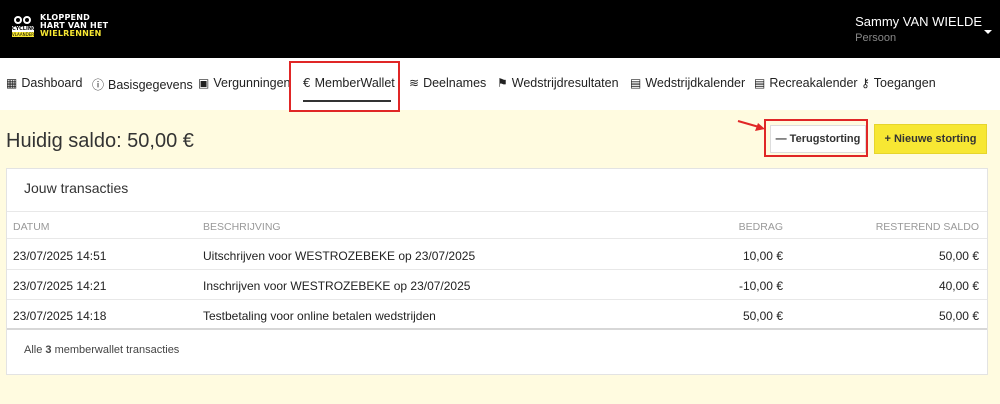 Image resolution: width=1000 pixels, height=404 pixels. I want to click on column-header-description: BESCHRIJVING, so click(242, 227).